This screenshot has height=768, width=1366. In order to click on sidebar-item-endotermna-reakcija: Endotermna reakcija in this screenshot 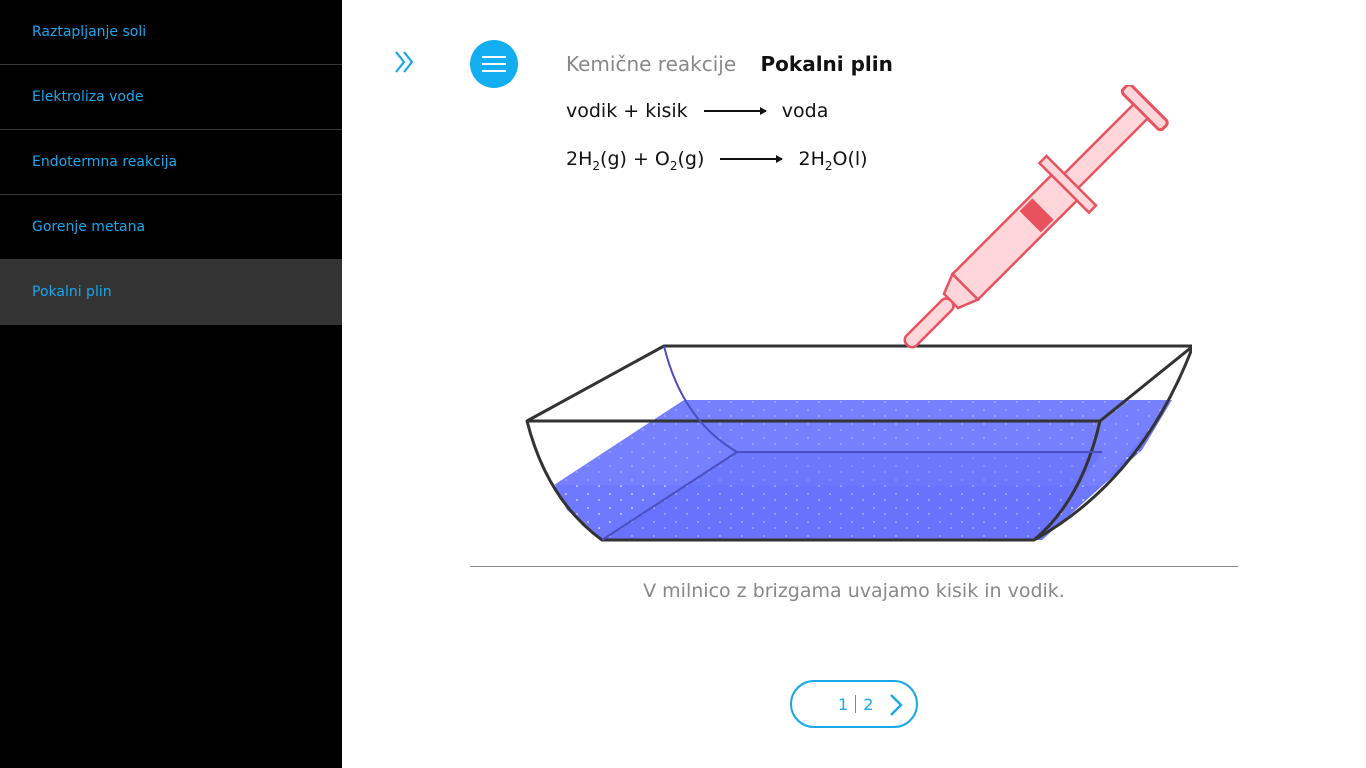, I will do `click(171, 162)`.